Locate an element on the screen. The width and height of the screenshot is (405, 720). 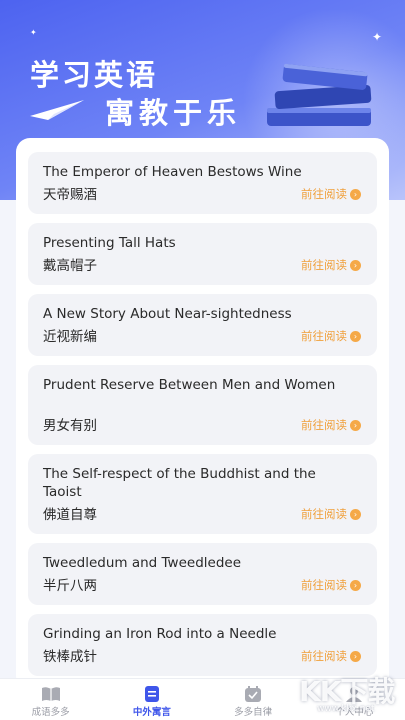
fable-title-cn: 铁棒成针 is located at coordinates (70, 657).